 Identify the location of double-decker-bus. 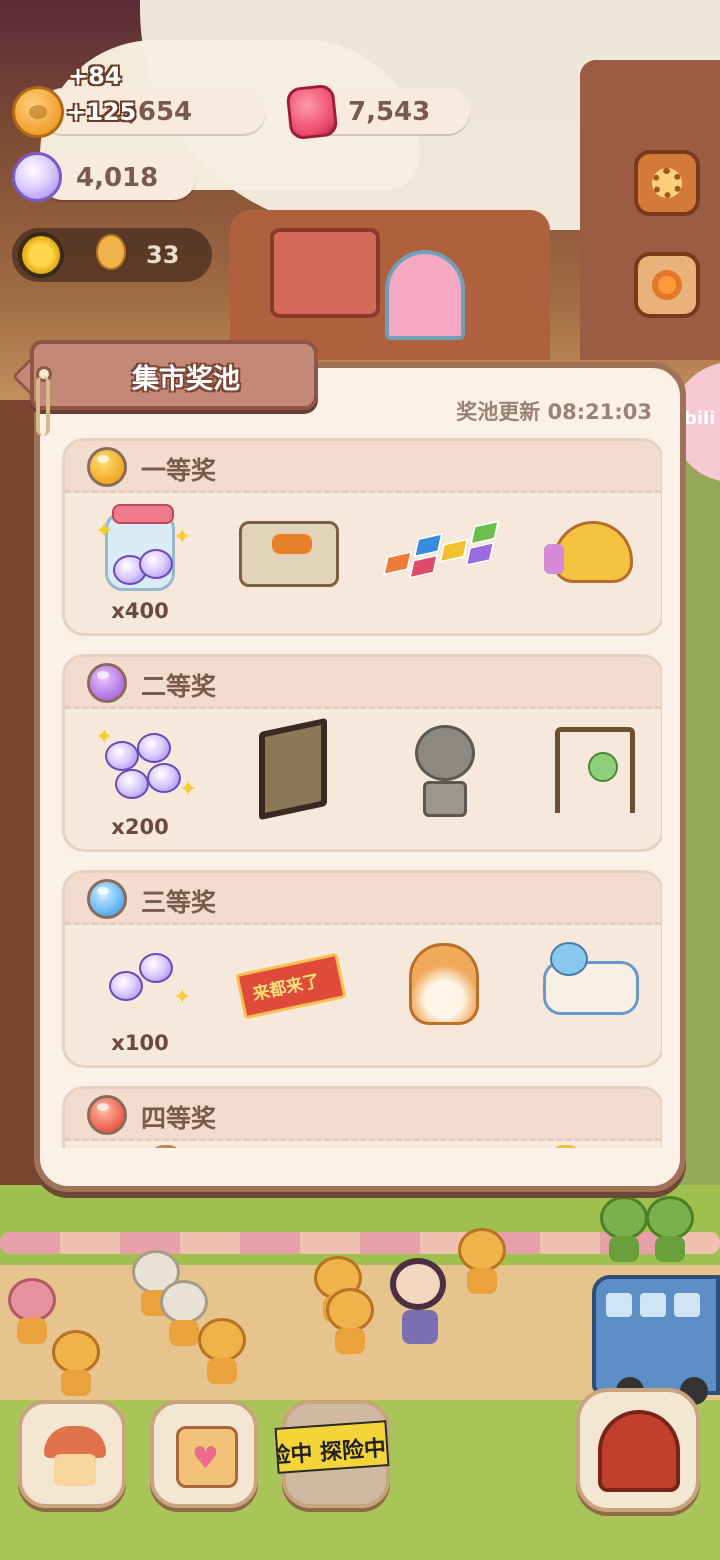
(656, 1340).